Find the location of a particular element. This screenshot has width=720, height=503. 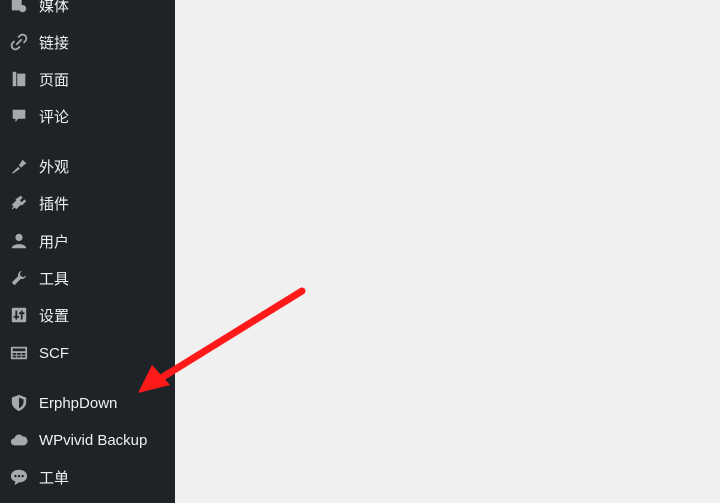

red-arrow-annotation is located at coordinates (222, 340).